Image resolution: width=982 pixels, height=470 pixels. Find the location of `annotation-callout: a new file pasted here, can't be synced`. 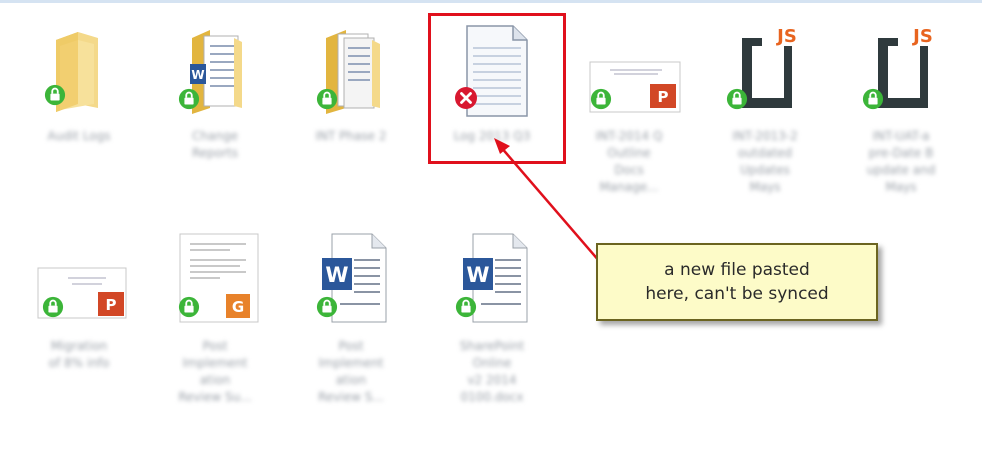

annotation-callout: a new file pasted here, can't be synced is located at coordinates (737, 282).